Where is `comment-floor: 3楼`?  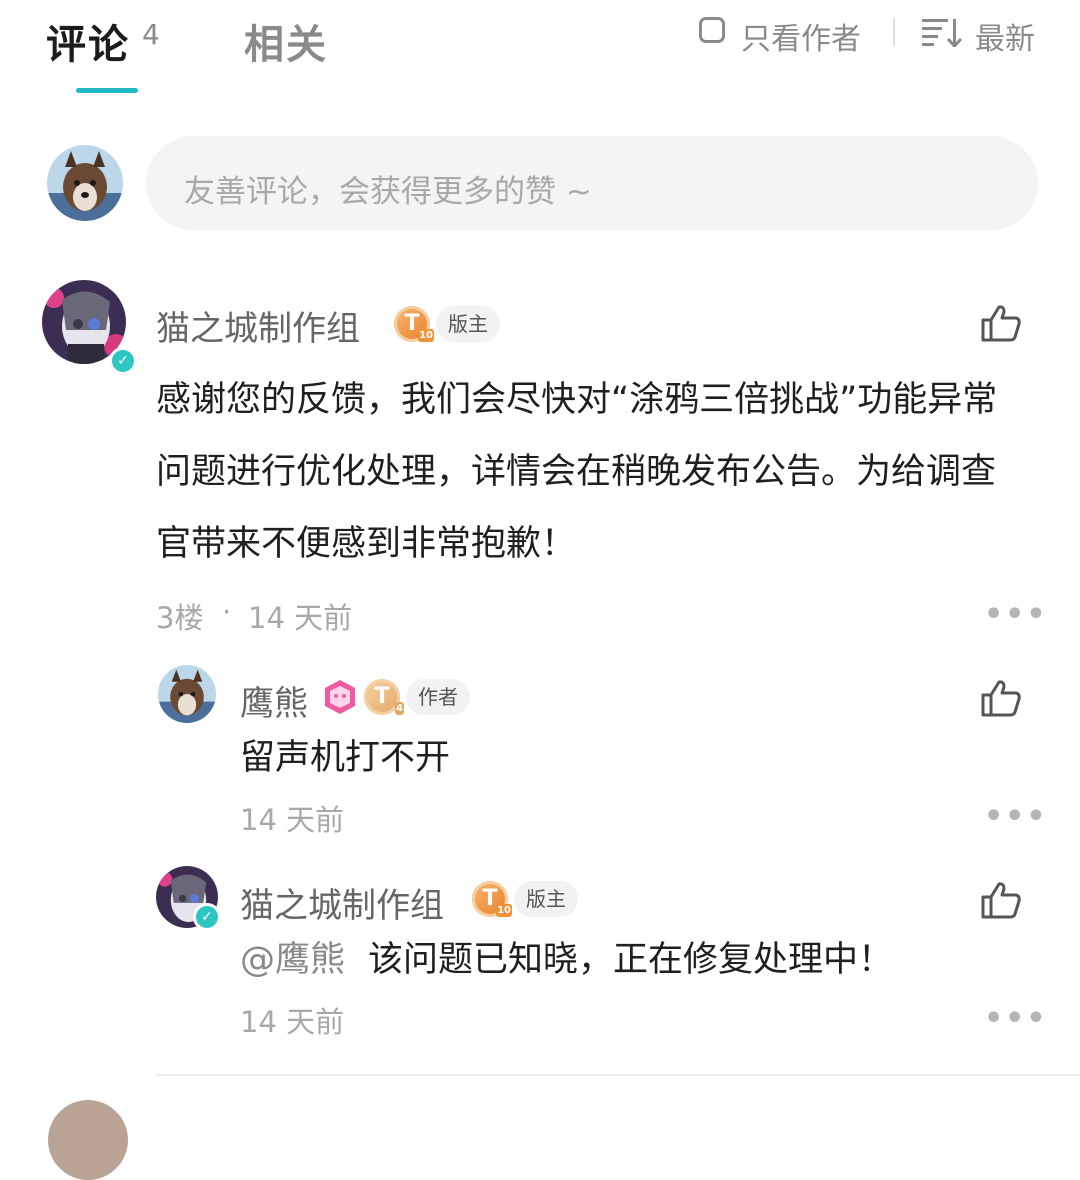 comment-floor: 3楼 is located at coordinates (180, 618).